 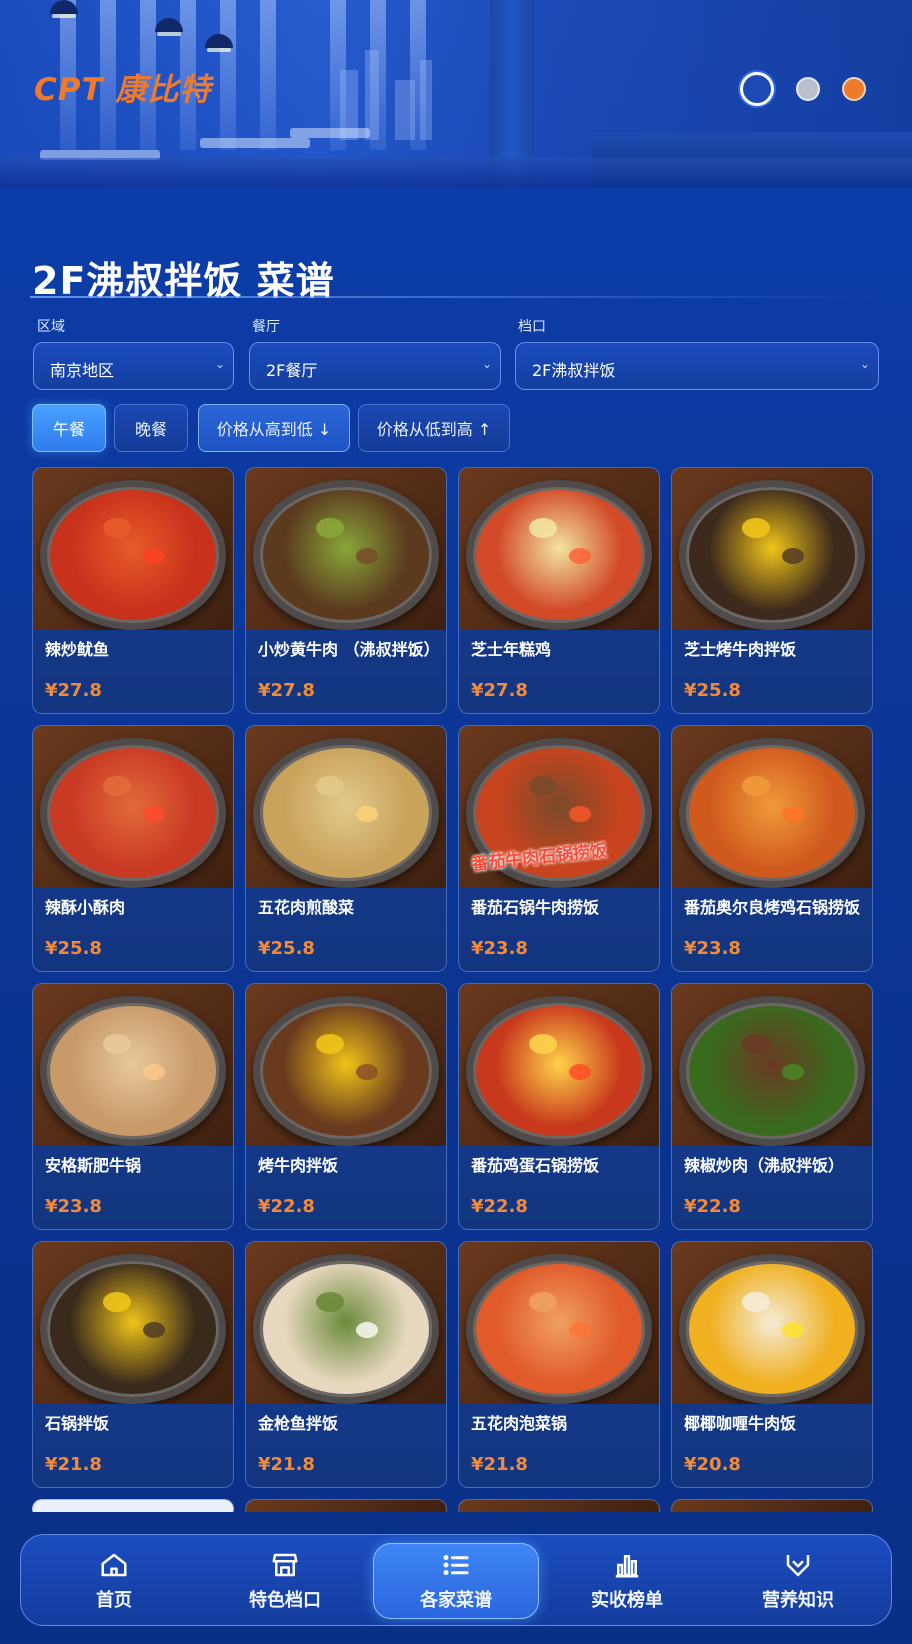 I want to click on nav-ranking: 实收榜单, so click(x=627, y=1581).